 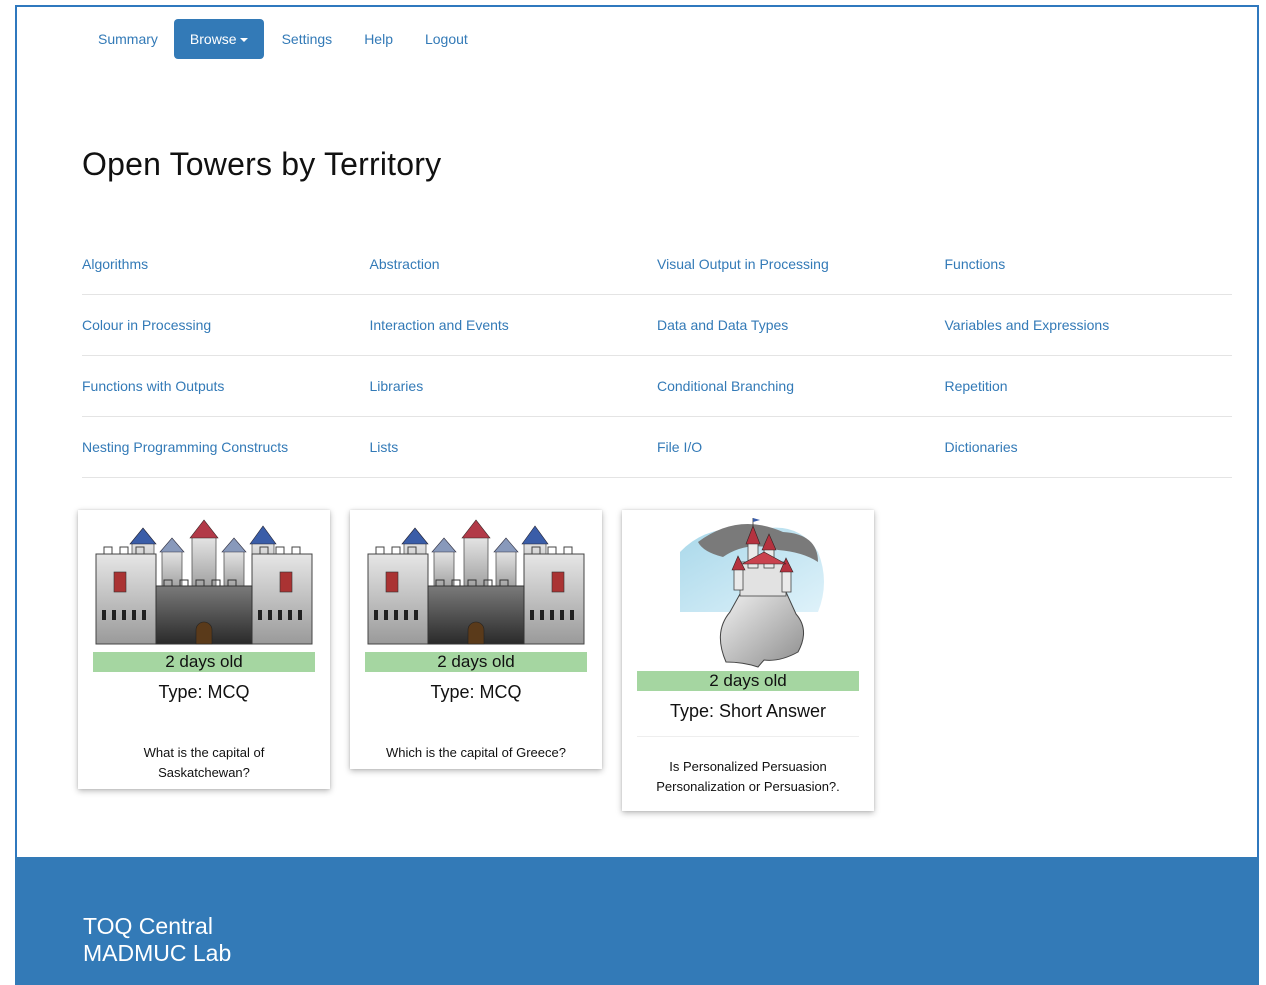 What do you see at coordinates (514, 386) in the screenshot?
I see `territory-link: Libraries` at bounding box center [514, 386].